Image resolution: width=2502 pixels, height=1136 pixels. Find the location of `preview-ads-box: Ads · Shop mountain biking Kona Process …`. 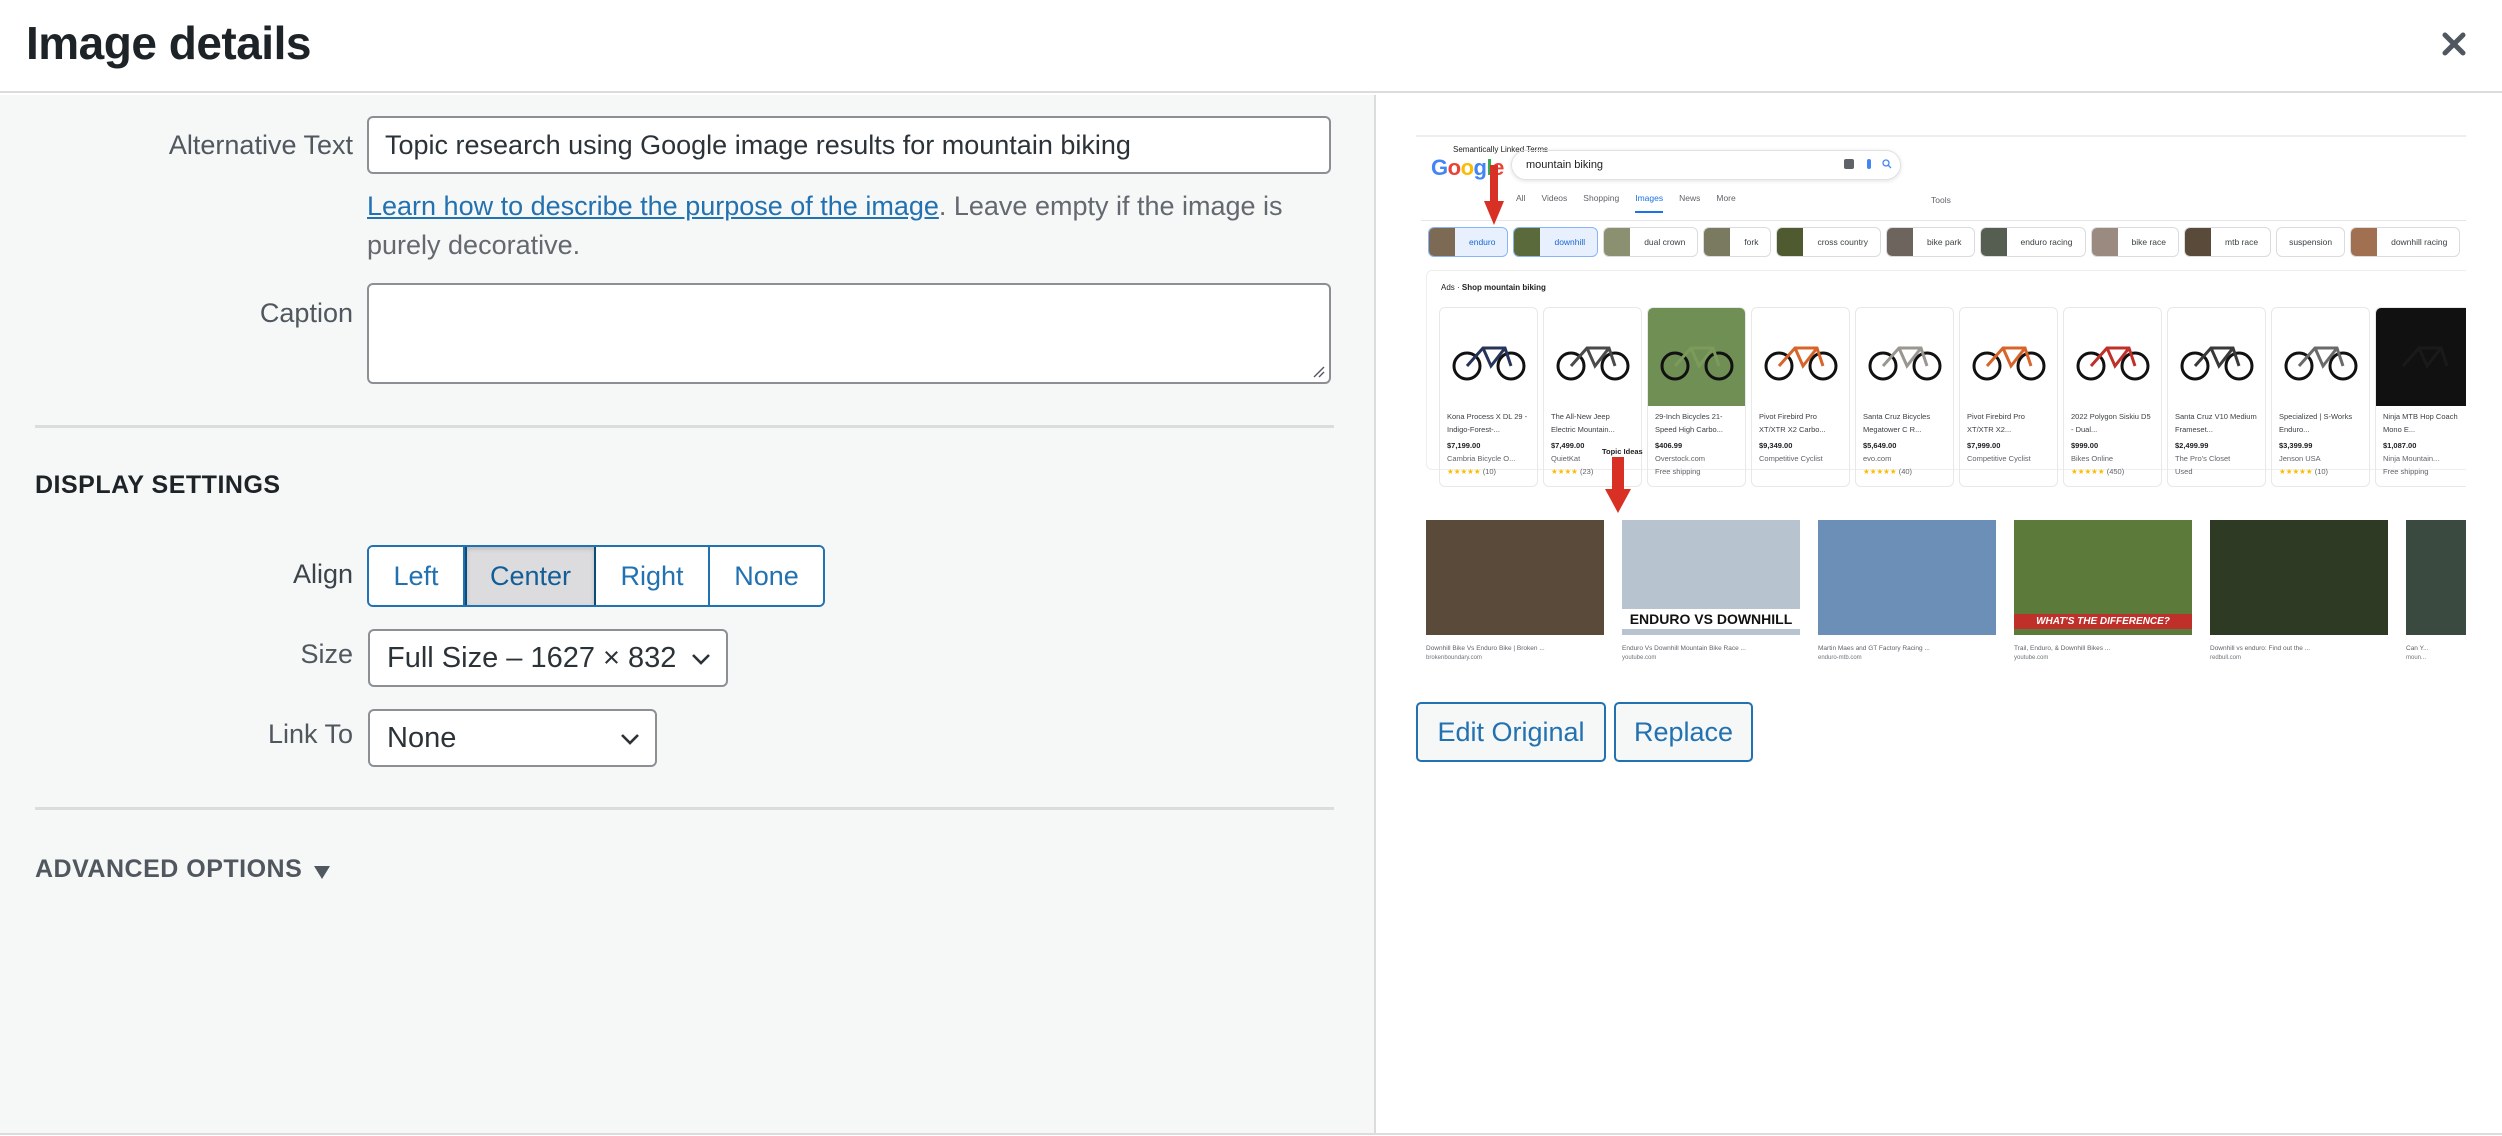

preview-ads-box: Ads · Shop mountain biking Kona Process … is located at coordinates (1946, 378).